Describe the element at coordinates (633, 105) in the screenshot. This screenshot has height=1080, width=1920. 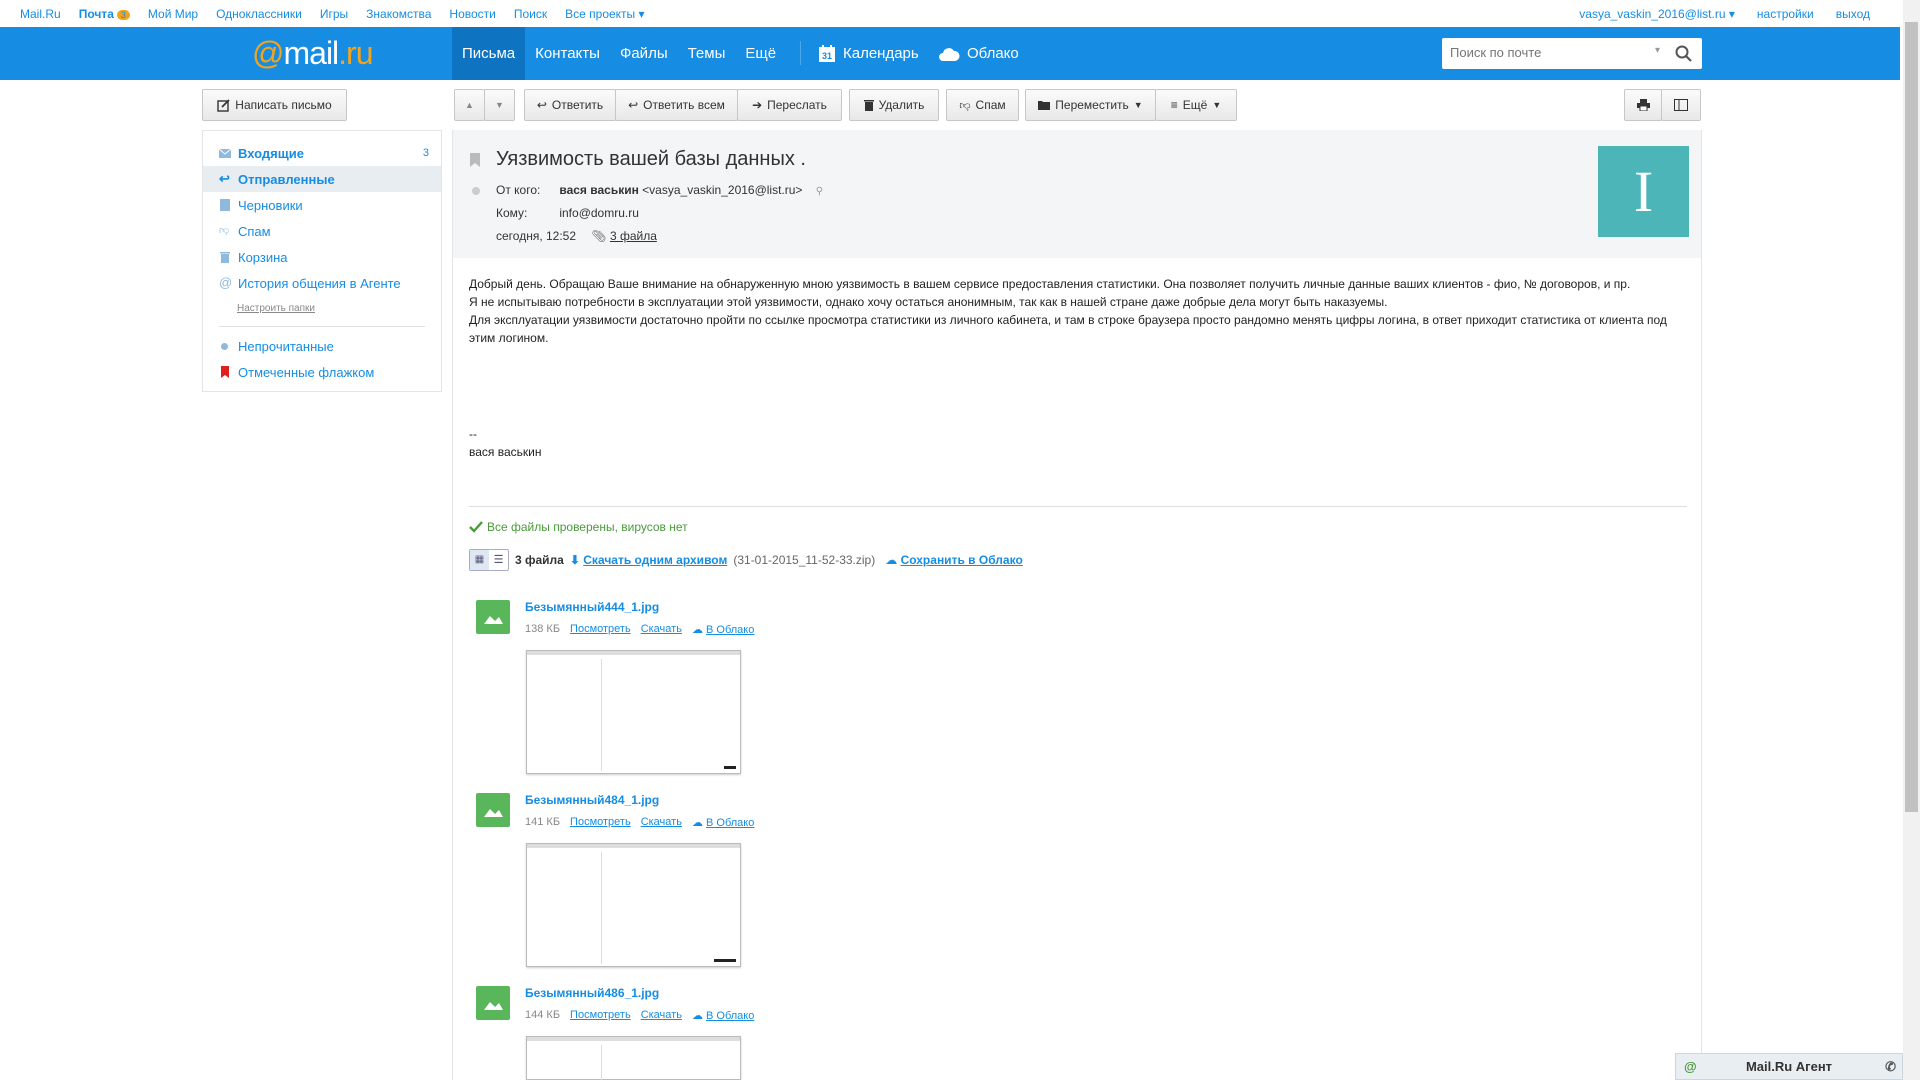
I see `reply-all-icon: ↩` at that location.